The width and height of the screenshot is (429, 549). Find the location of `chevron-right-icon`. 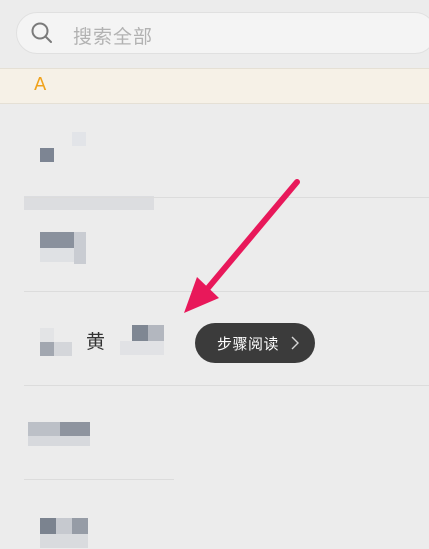

chevron-right-icon is located at coordinates (295, 343).